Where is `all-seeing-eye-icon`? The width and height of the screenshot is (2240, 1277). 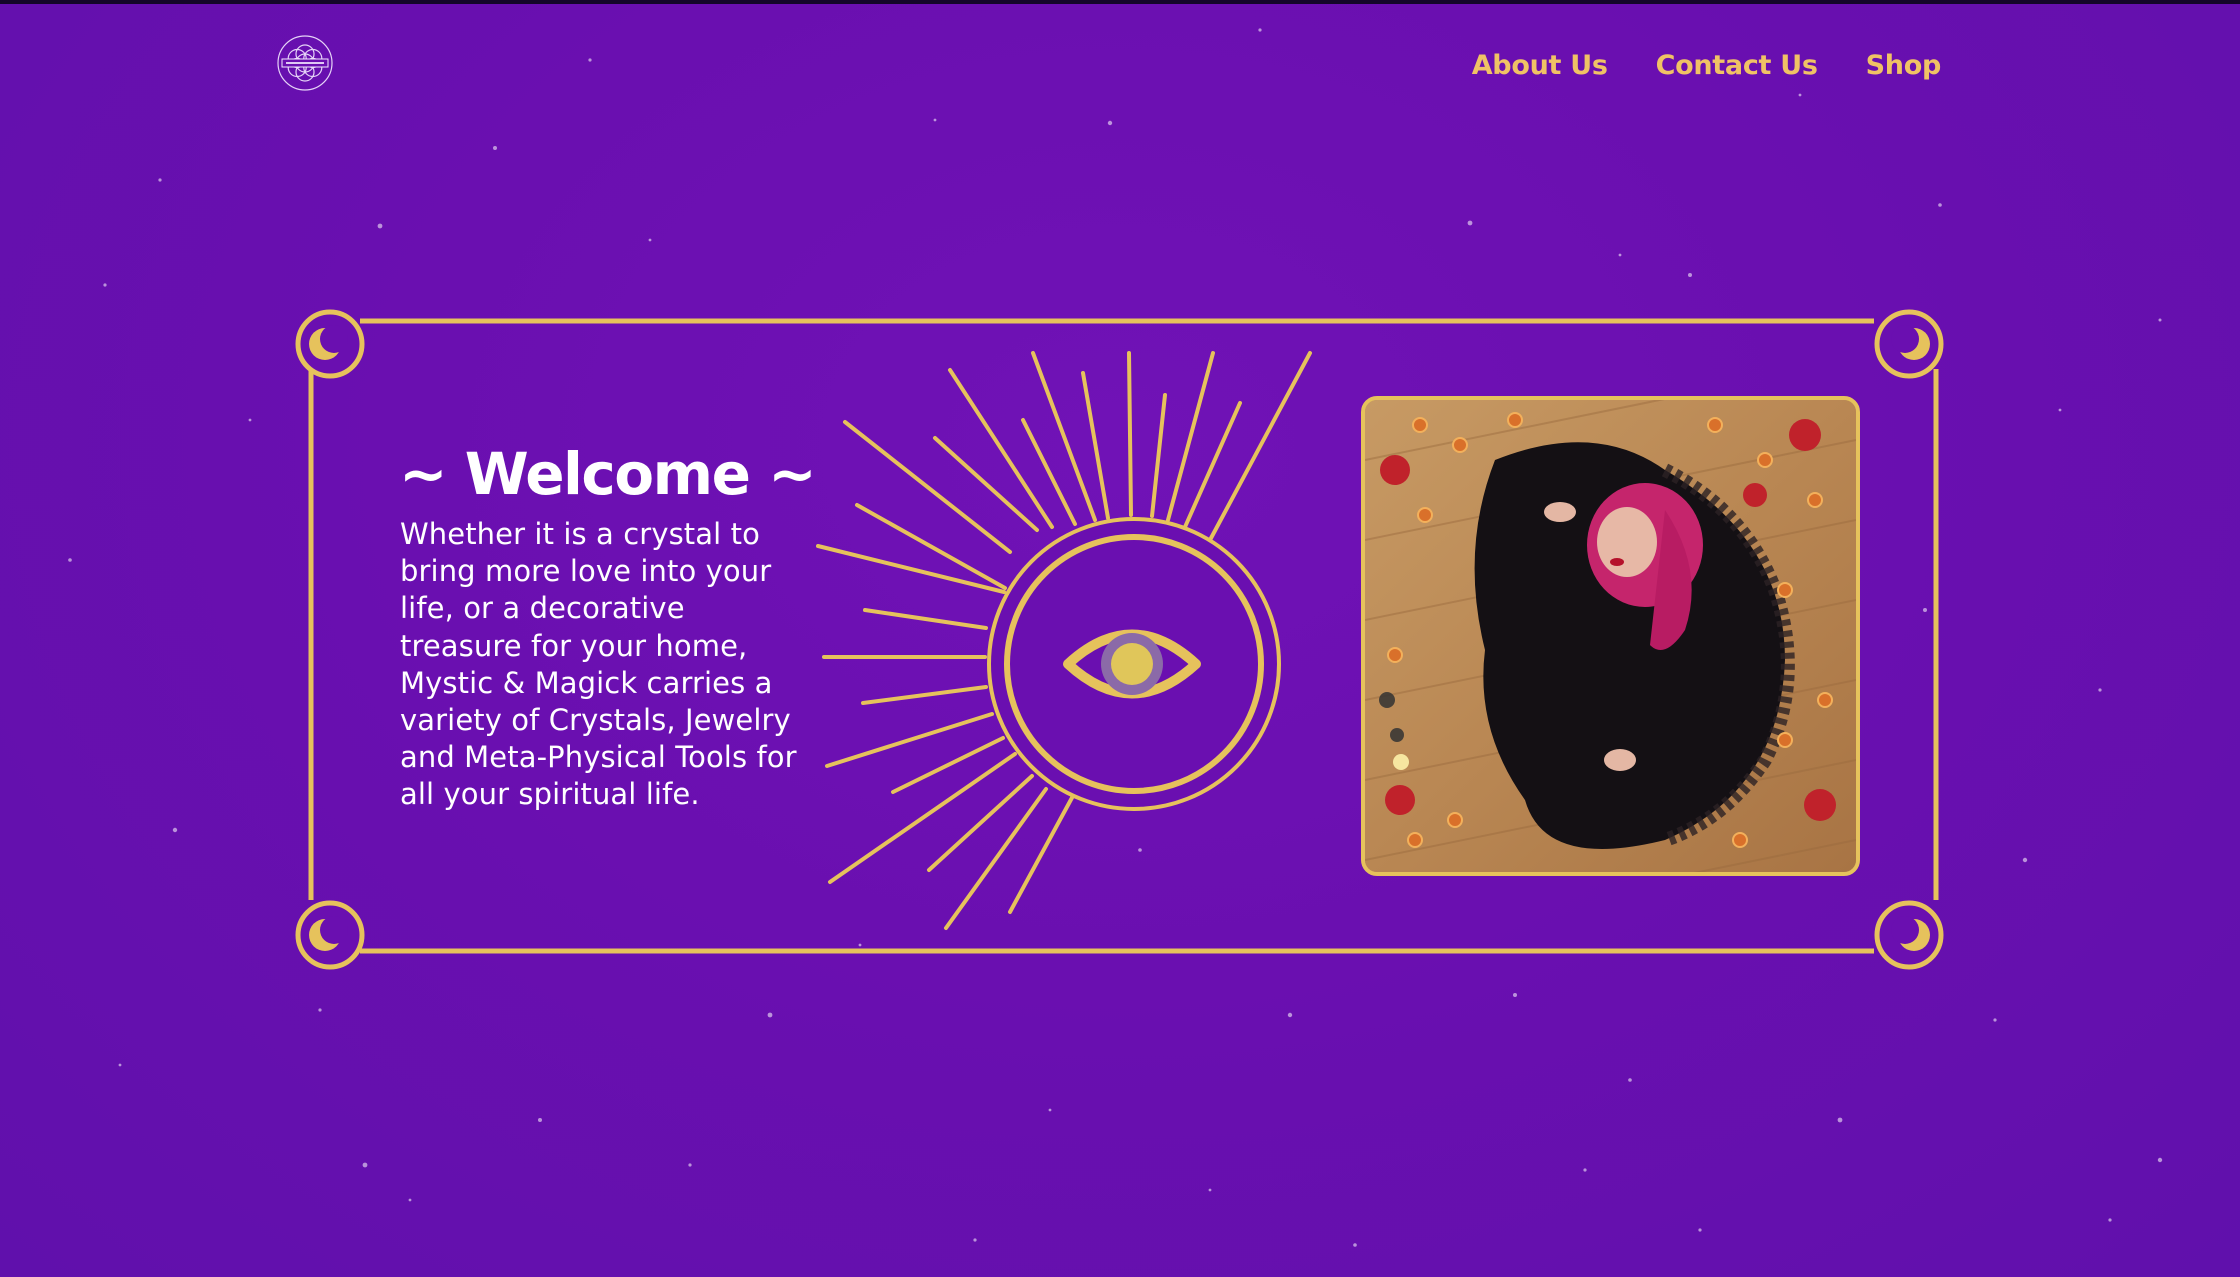 all-seeing-eye-icon is located at coordinates (1134, 664).